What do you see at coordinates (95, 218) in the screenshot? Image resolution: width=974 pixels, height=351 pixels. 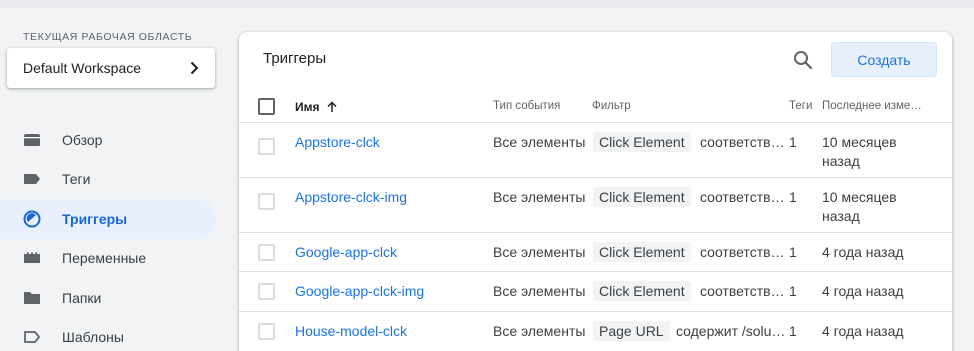 I see `sidebar-item-label: Триггеры` at bounding box center [95, 218].